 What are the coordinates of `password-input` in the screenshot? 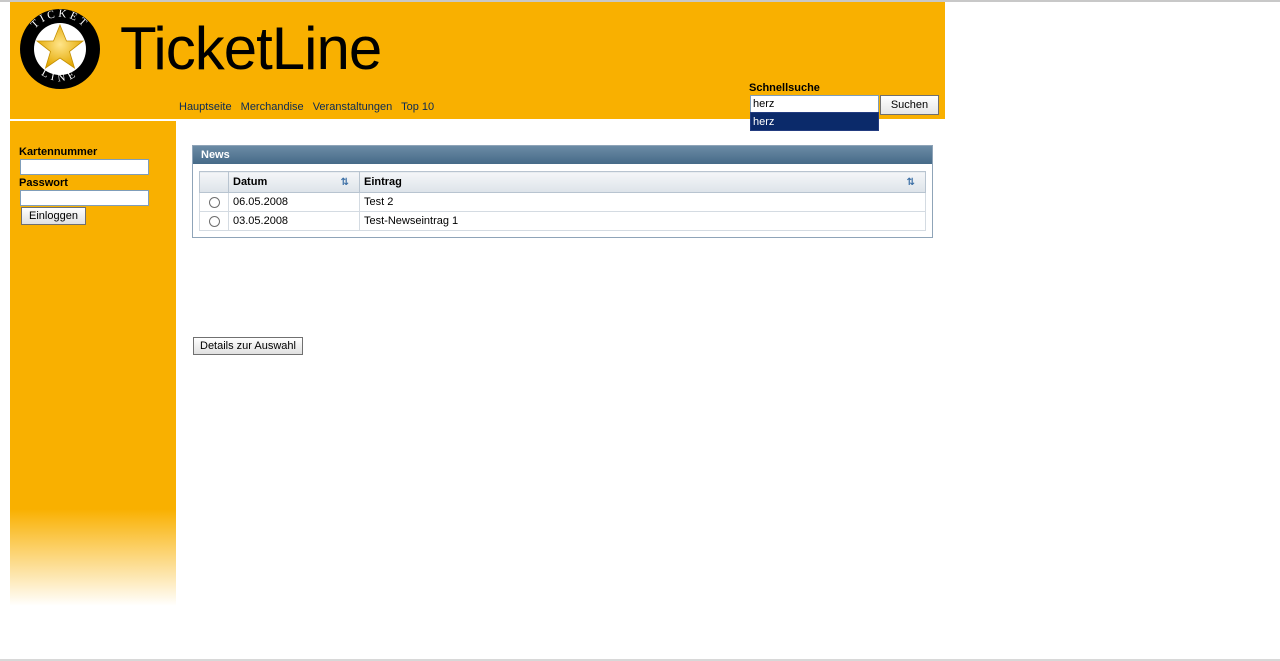 It's located at (84, 198).